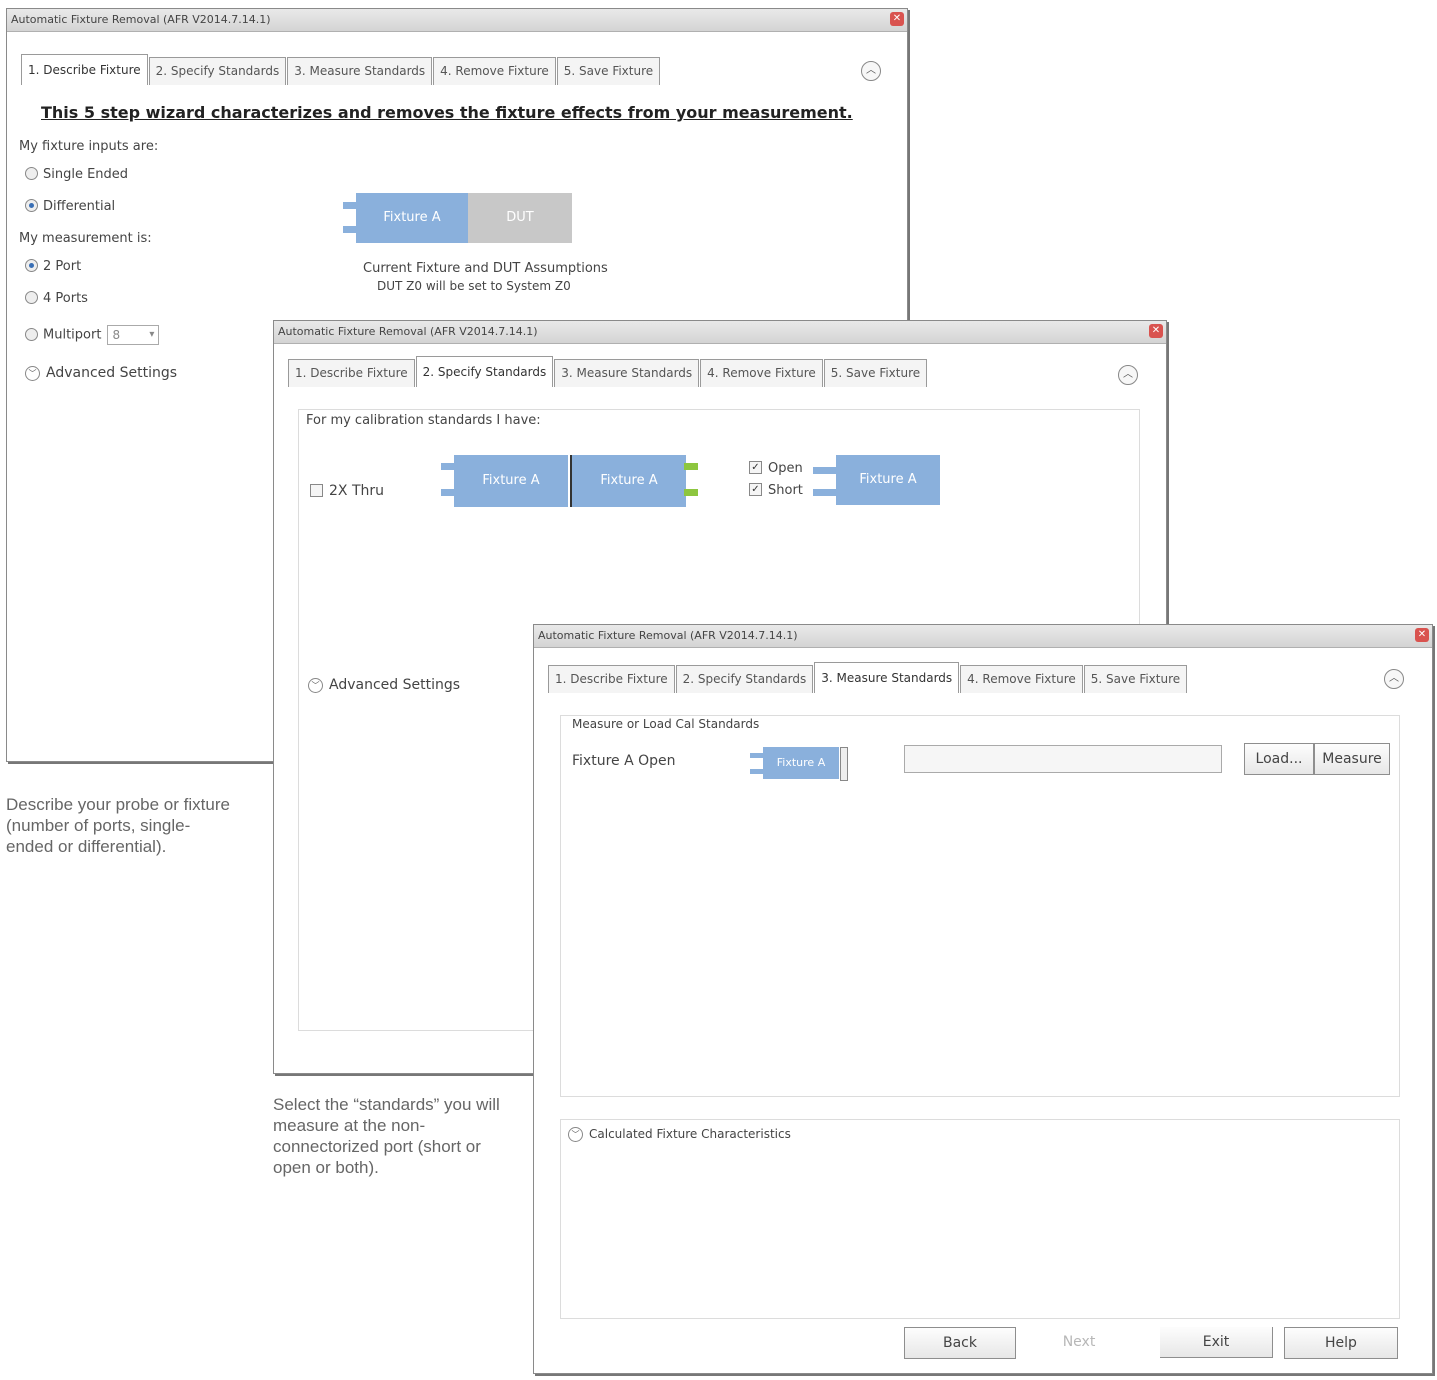 The width and height of the screenshot is (1437, 1380). Describe the element at coordinates (423, 420) in the screenshot. I see `calibration-standards-label: For my calibration standards I have:` at that location.